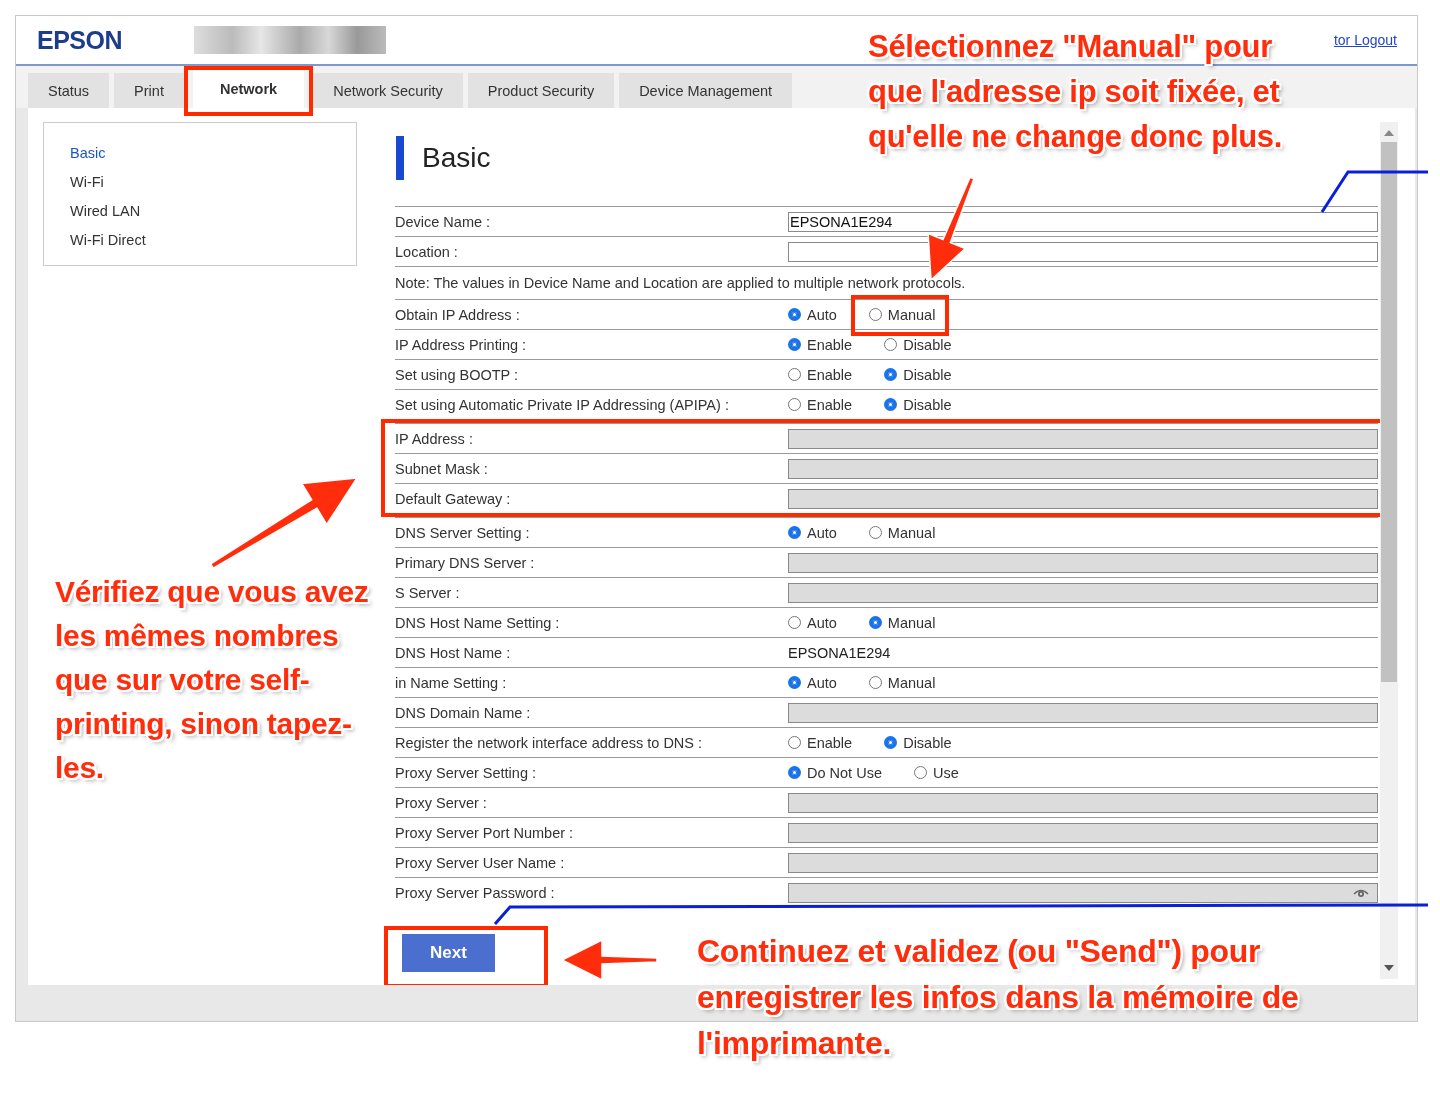  Describe the element at coordinates (463, 712) in the screenshot. I see `field-label: DNS Domain Name :` at that location.